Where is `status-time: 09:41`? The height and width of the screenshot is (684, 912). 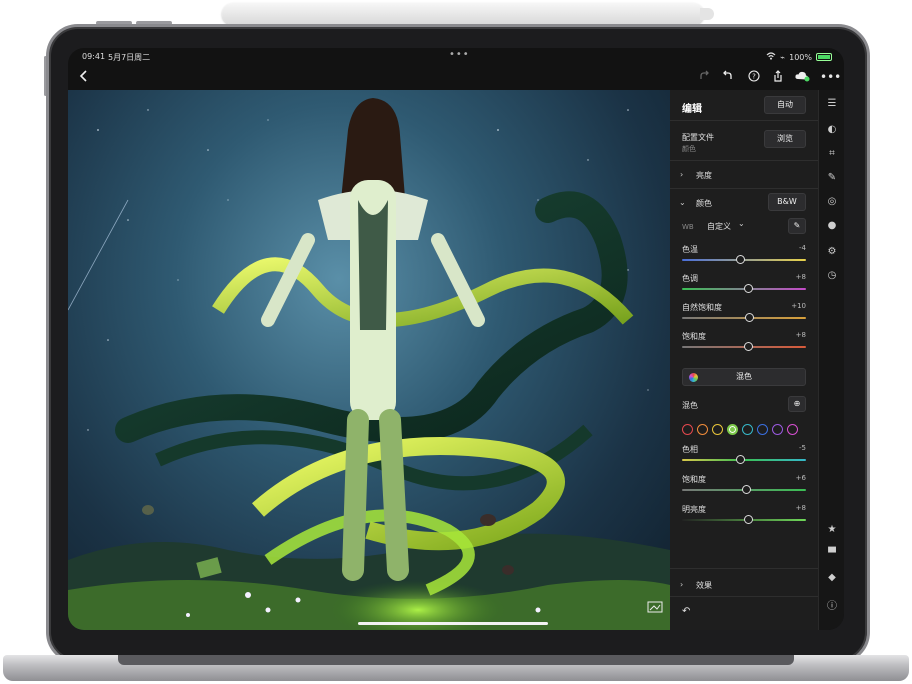 status-time: 09:41 is located at coordinates (94, 56).